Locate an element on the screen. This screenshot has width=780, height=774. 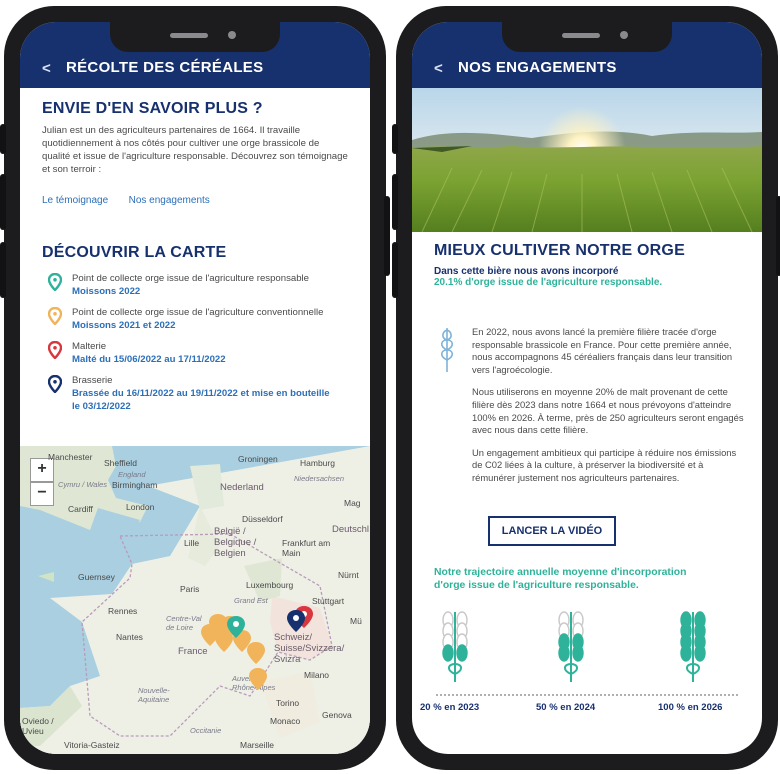
milestone-label: 50 % en 2024 is located at coordinates (566, 707).